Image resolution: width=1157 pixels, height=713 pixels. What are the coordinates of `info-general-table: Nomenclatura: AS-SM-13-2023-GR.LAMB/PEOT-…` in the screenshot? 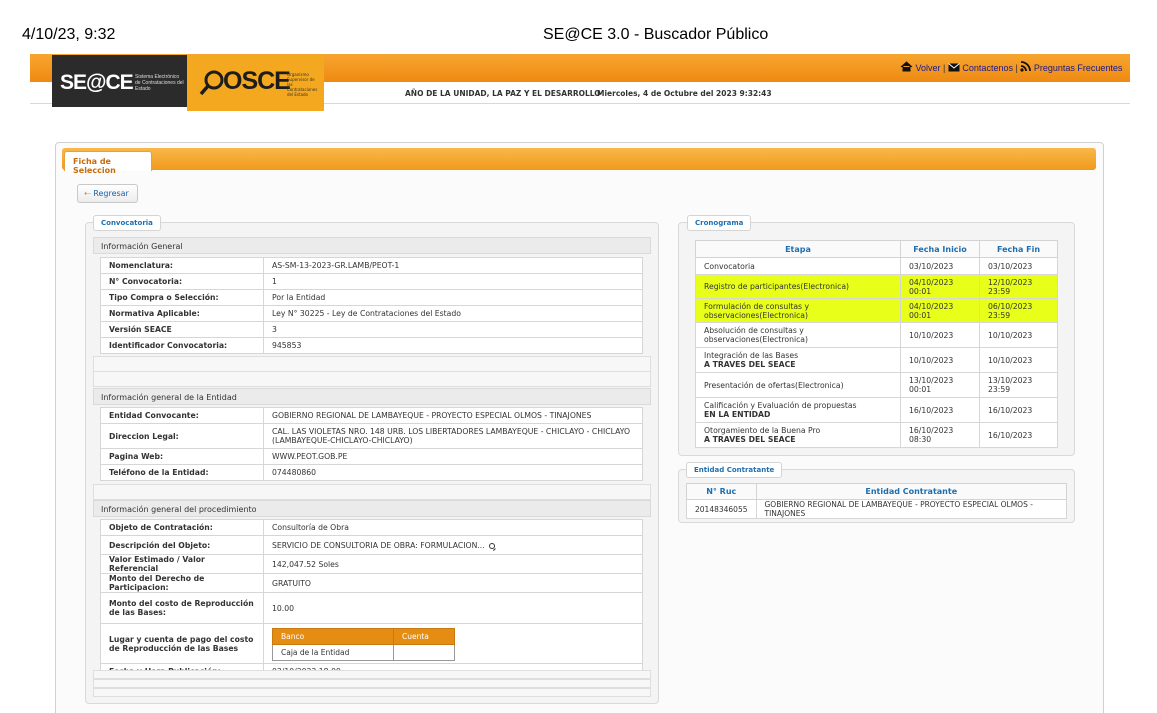 It's located at (371, 305).